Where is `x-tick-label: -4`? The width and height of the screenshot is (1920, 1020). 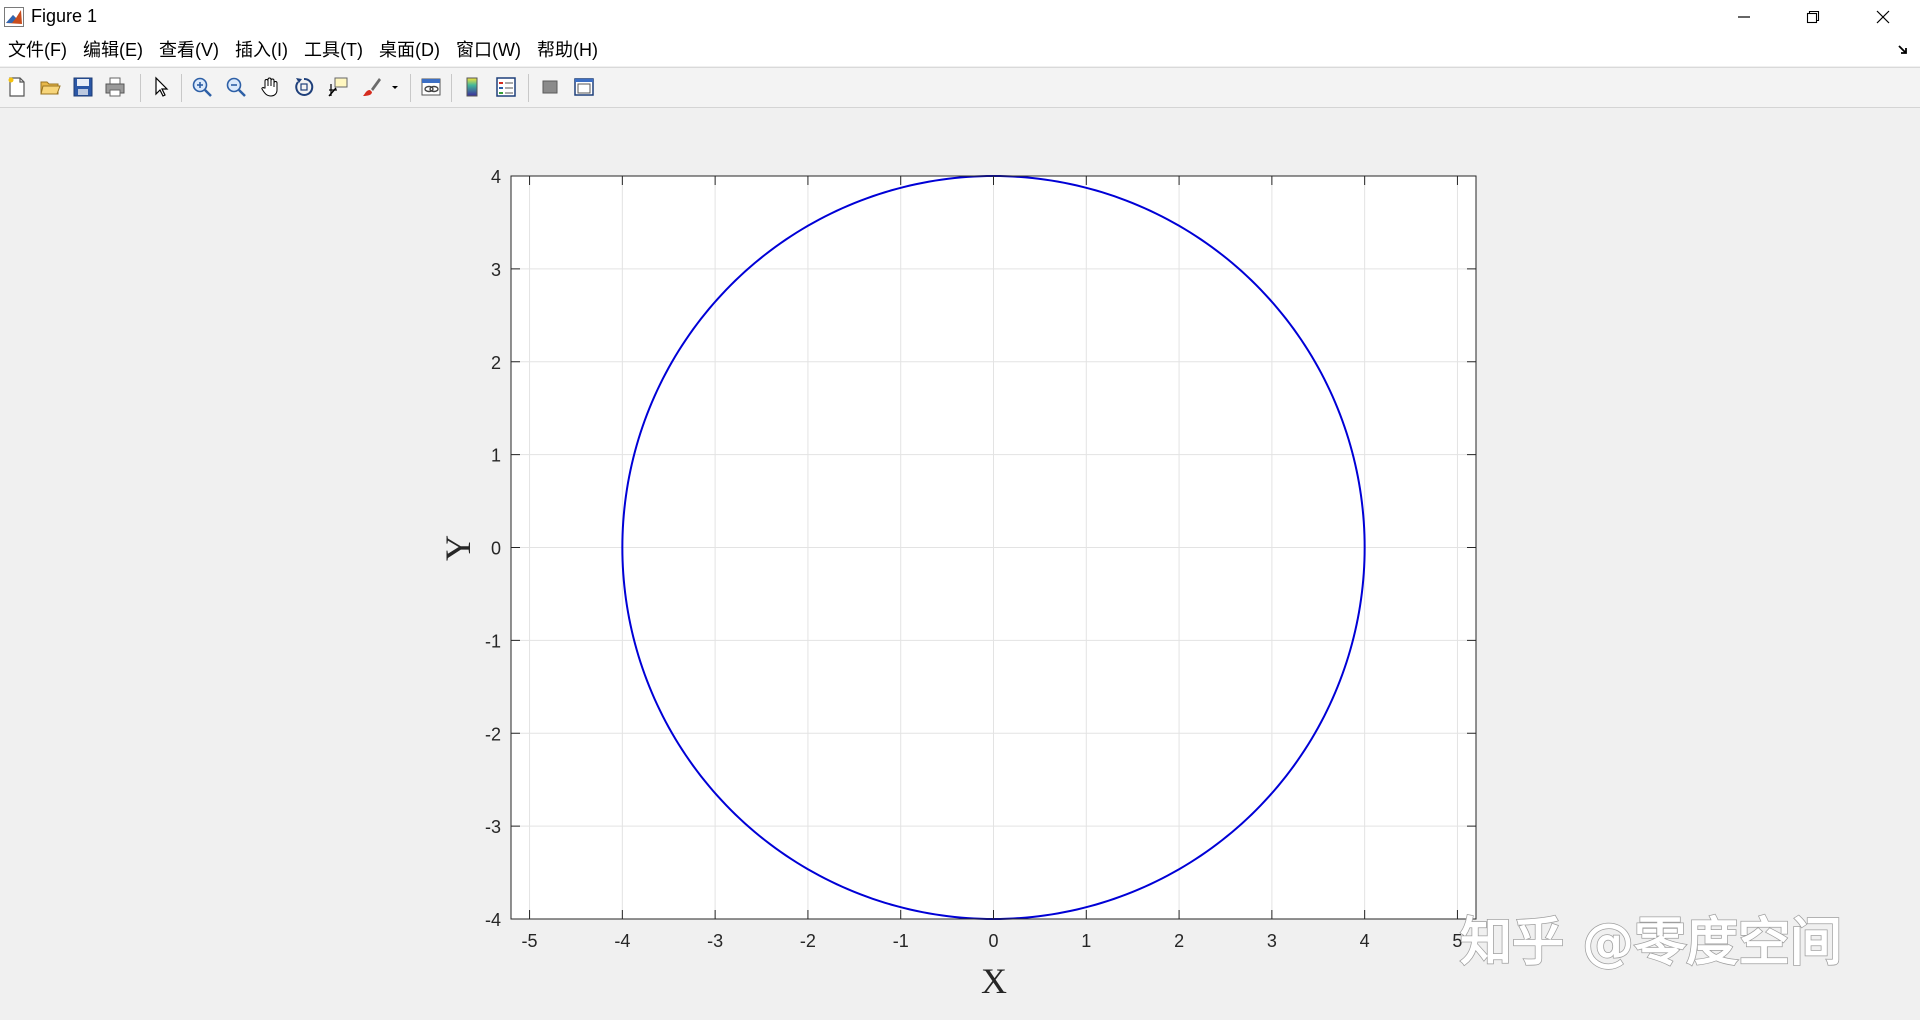
x-tick-label: -4 is located at coordinates (622, 941).